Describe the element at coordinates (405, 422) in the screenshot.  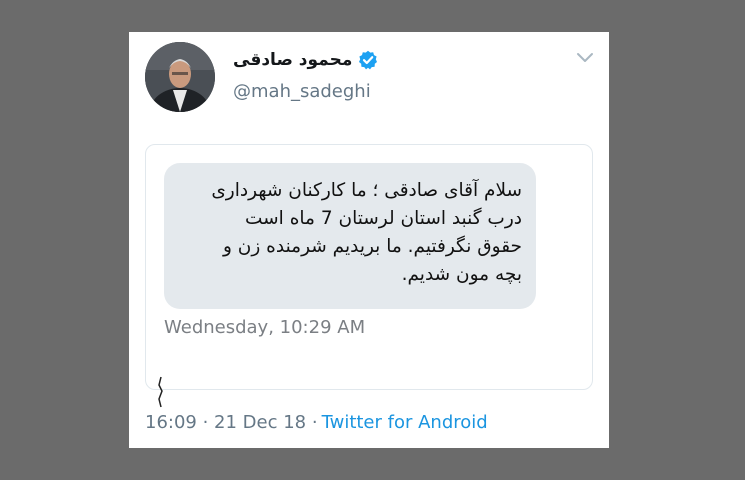
I see `source-link: Twitter for Android` at that location.